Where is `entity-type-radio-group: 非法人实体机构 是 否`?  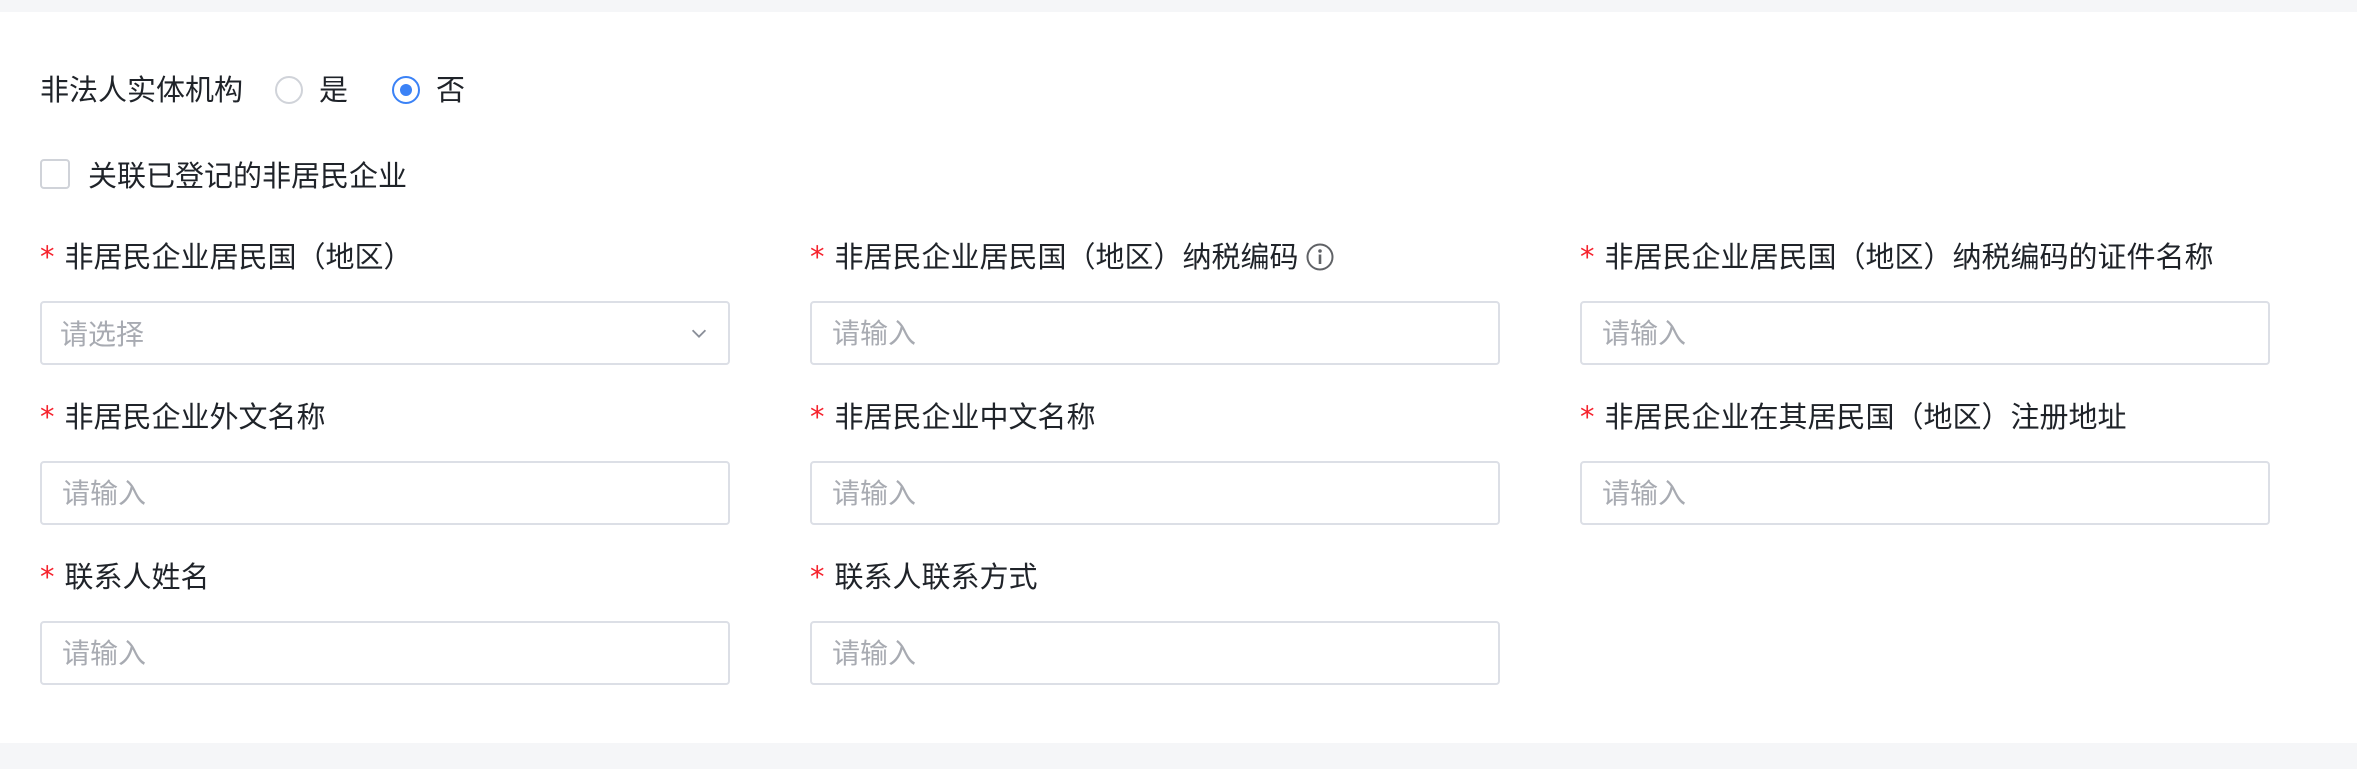
entity-type-radio-group: 非法人实体机构 是 否 is located at coordinates (274, 90).